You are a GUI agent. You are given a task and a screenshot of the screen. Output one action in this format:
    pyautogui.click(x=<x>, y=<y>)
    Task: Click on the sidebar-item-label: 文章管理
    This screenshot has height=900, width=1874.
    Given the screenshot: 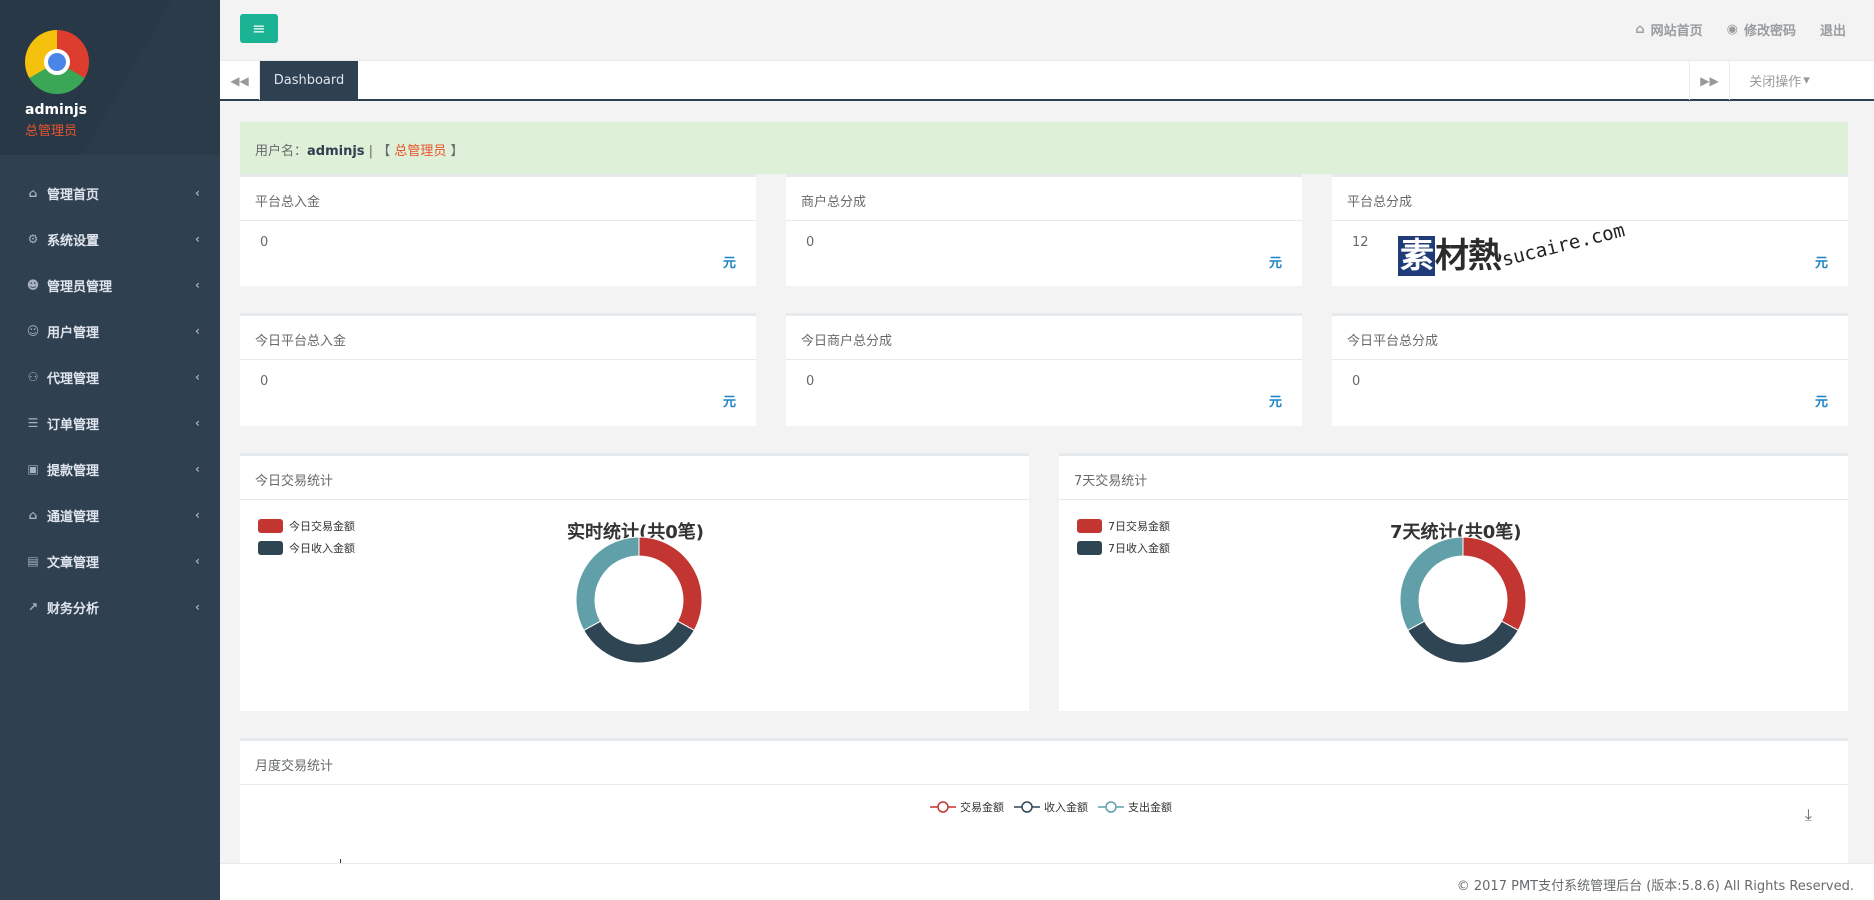 What is the action you would take?
    pyautogui.click(x=73, y=563)
    